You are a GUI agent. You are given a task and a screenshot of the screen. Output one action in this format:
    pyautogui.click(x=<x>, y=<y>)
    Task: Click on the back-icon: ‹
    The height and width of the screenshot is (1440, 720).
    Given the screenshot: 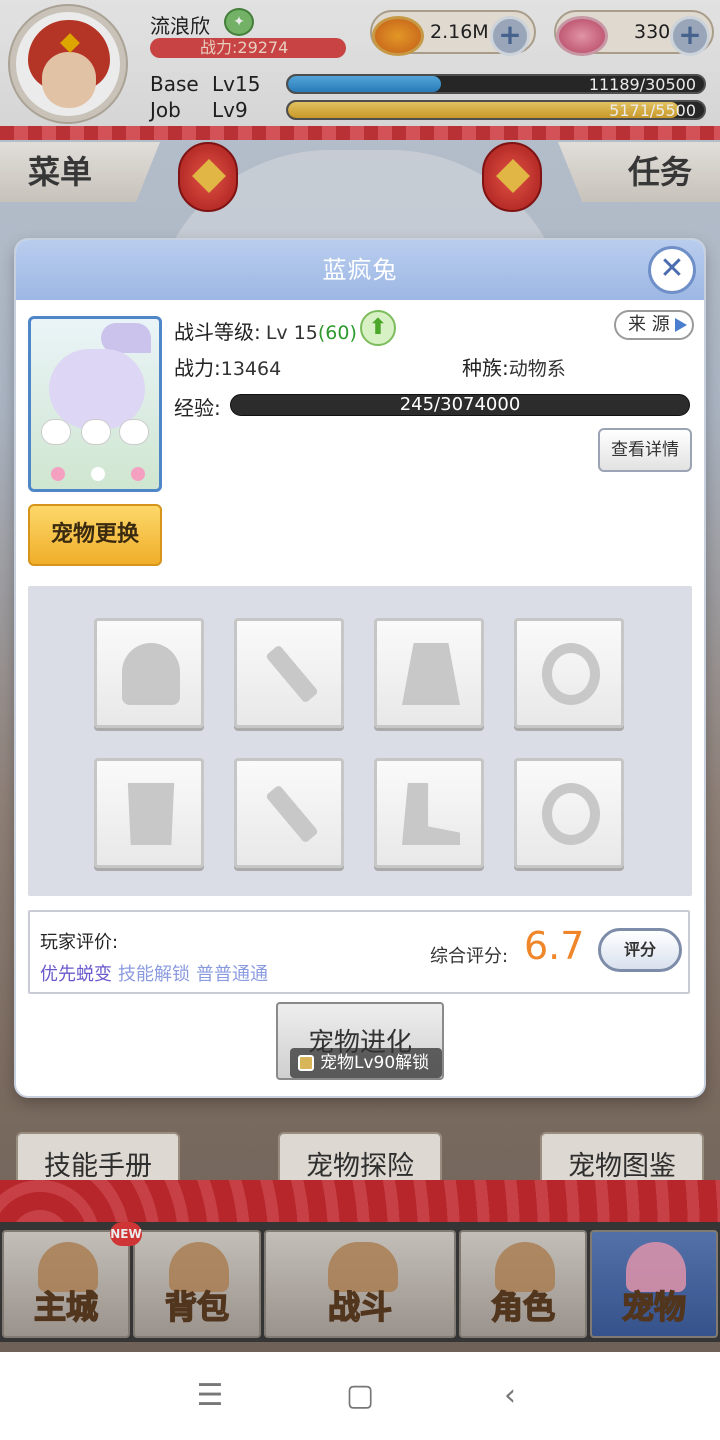 What is the action you would take?
    pyautogui.click(x=510, y=1396)
    